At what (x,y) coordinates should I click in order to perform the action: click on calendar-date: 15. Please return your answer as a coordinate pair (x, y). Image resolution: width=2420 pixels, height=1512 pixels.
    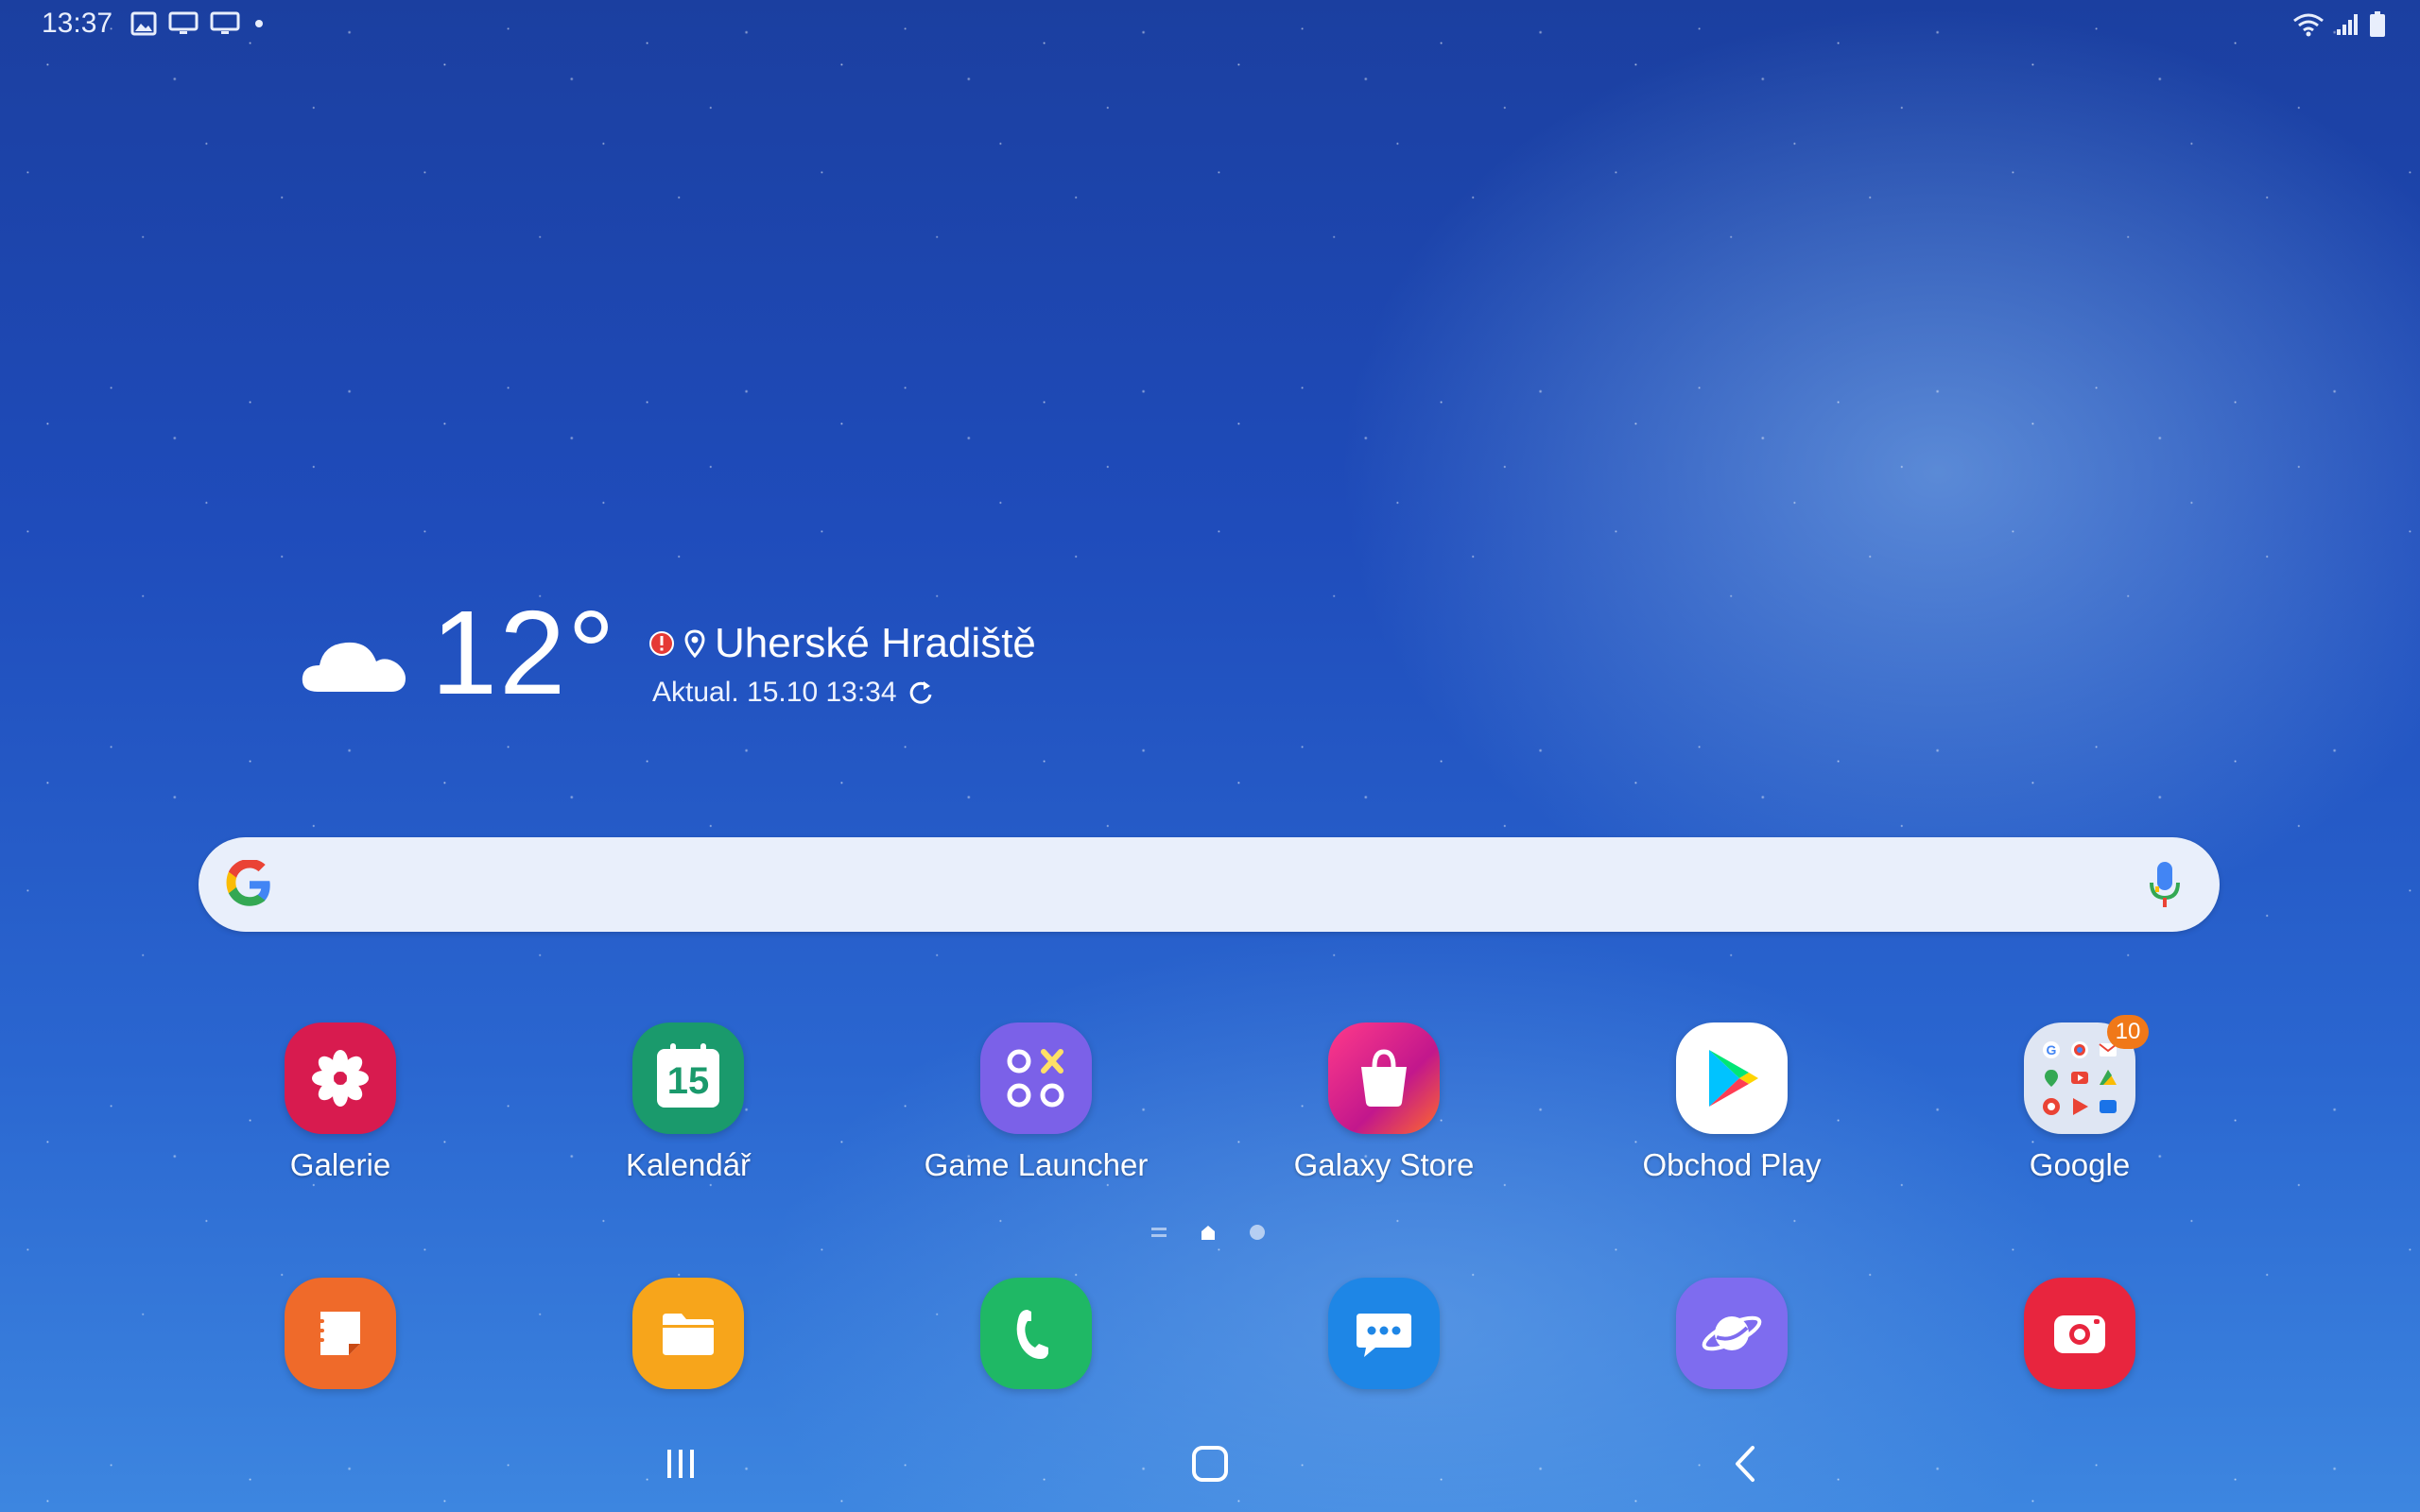
    Looking at the image, I should click on (688, 1081).